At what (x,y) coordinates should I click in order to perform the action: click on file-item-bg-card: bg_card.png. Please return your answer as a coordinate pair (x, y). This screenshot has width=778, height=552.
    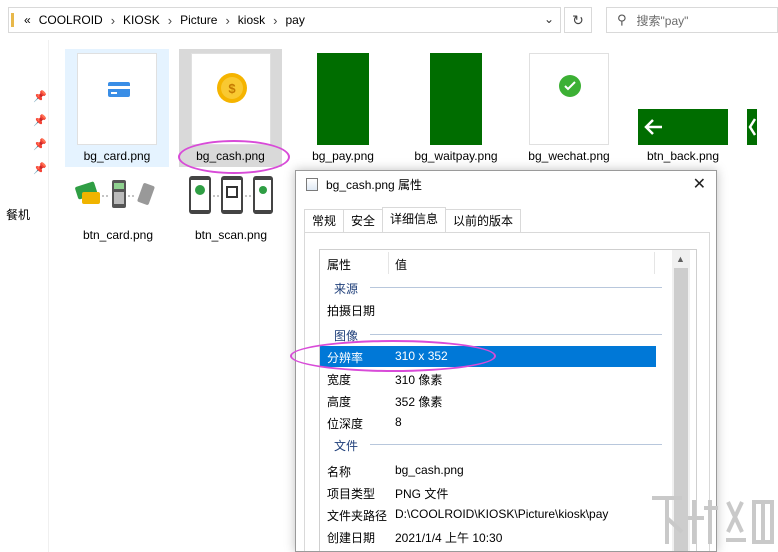
    Looking at the image, I should click on (117, 108).